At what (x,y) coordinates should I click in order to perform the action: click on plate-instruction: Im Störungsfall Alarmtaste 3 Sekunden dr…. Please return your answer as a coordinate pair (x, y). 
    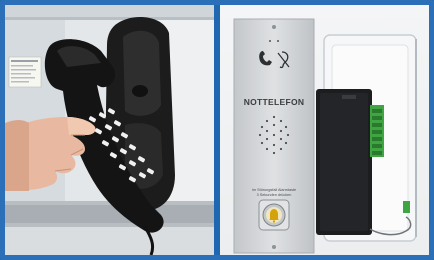
    Looking at the image, I should click on (274, 193).